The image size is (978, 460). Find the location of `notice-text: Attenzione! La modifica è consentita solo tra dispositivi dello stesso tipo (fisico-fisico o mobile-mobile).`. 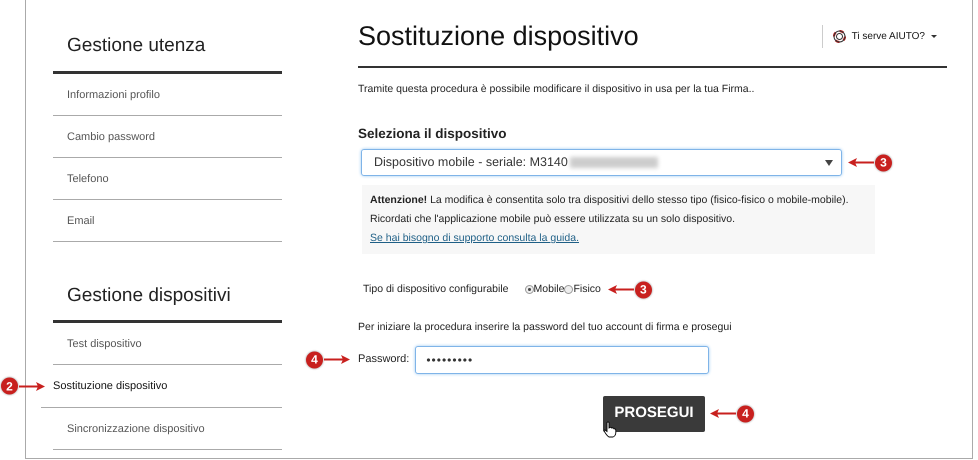

notice-text: Attenzione! La modifica è consentita solo tra dispositivi dello stesso tipo (fisico-fisico o mobile-mobile). is located at coordinates (610, 200).